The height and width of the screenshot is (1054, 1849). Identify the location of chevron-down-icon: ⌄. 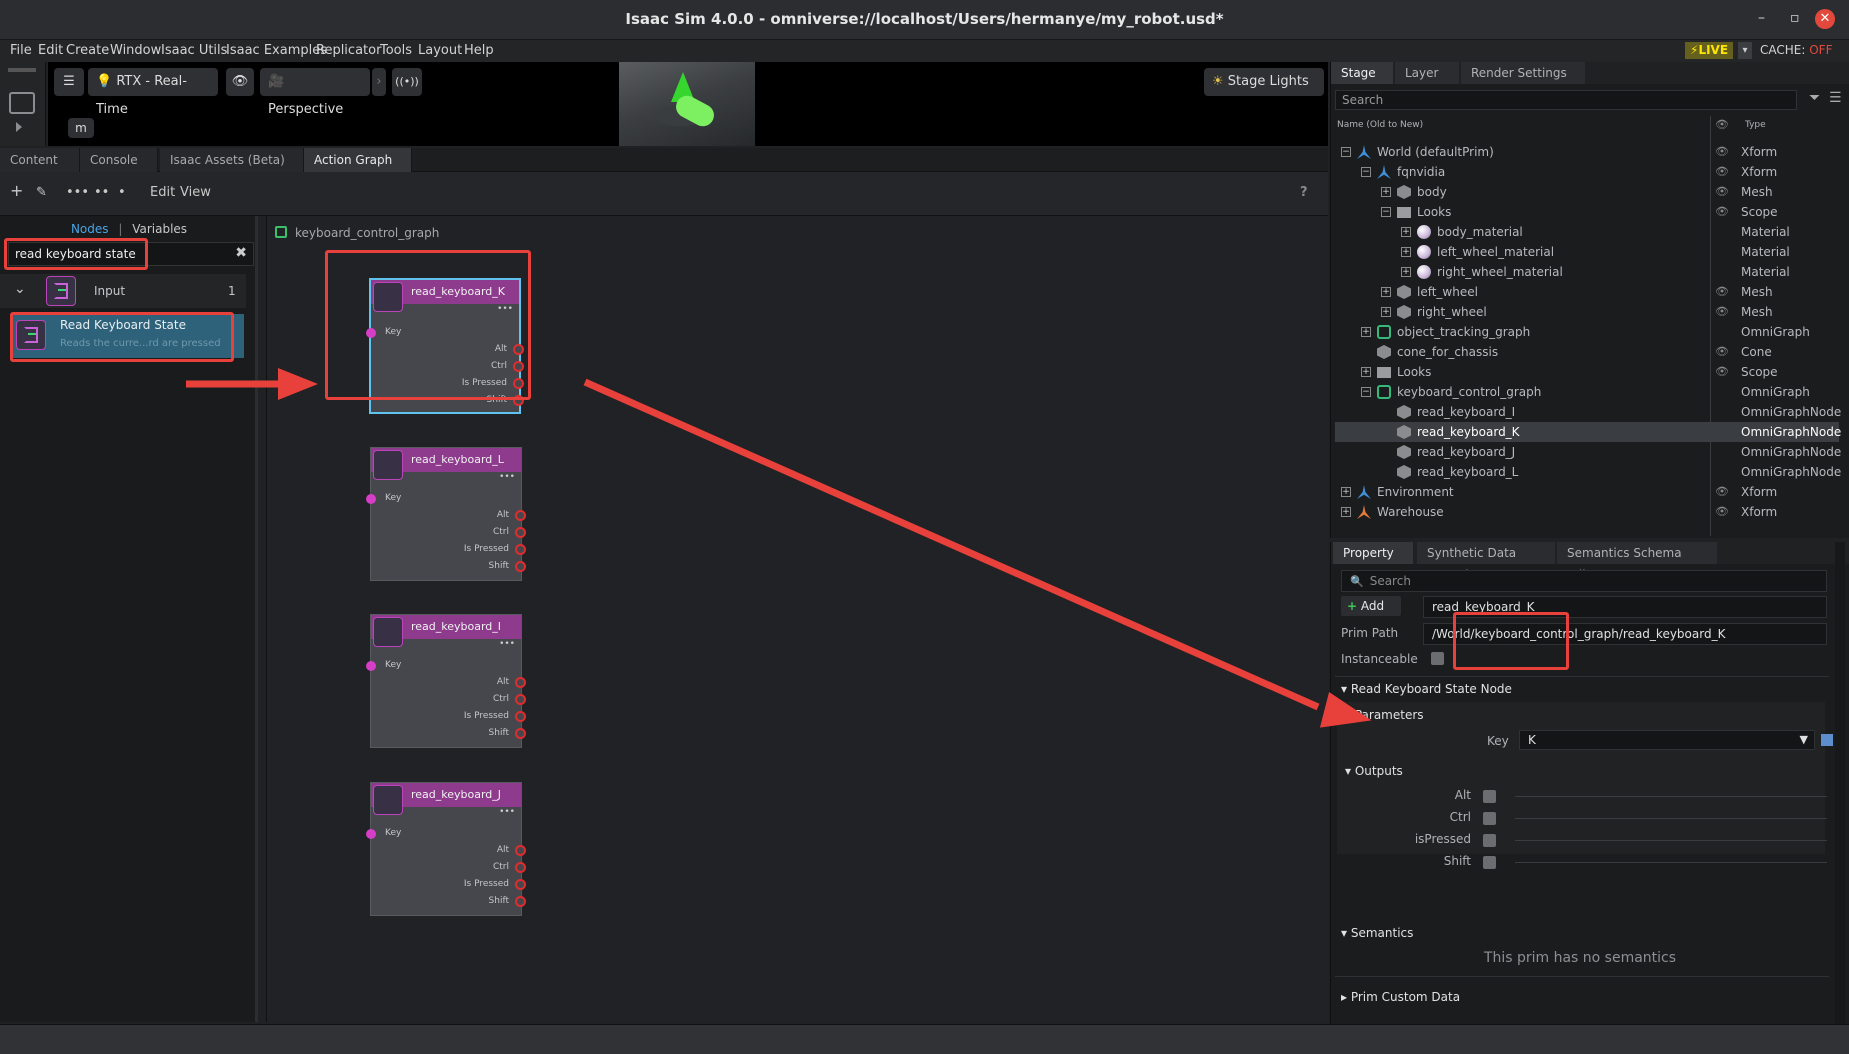
(20, 289).